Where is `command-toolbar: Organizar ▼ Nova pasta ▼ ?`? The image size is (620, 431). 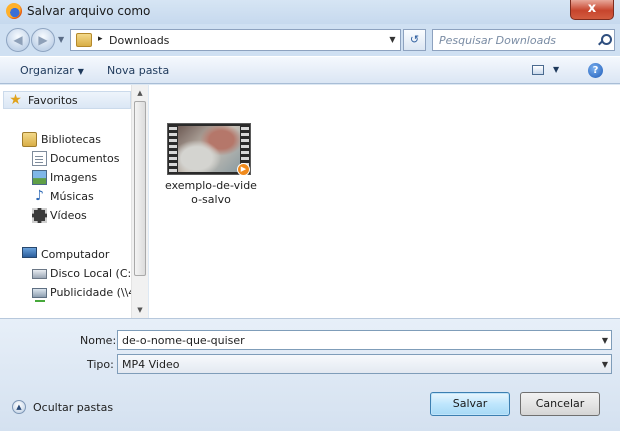
command-toolbar: Organizar ▼ Nova pasta ▼ ? is located at coordinates (310, 70).